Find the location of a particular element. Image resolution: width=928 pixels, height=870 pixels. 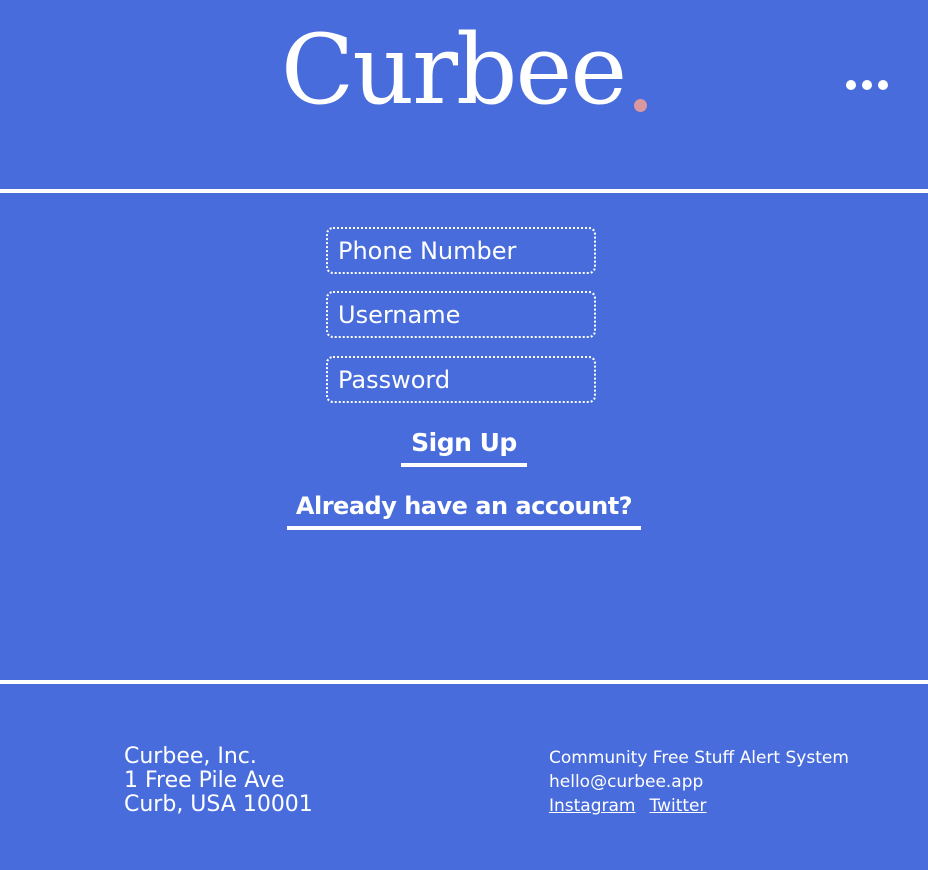

twitter-link: Twitter is located at coordinates (678, 806).